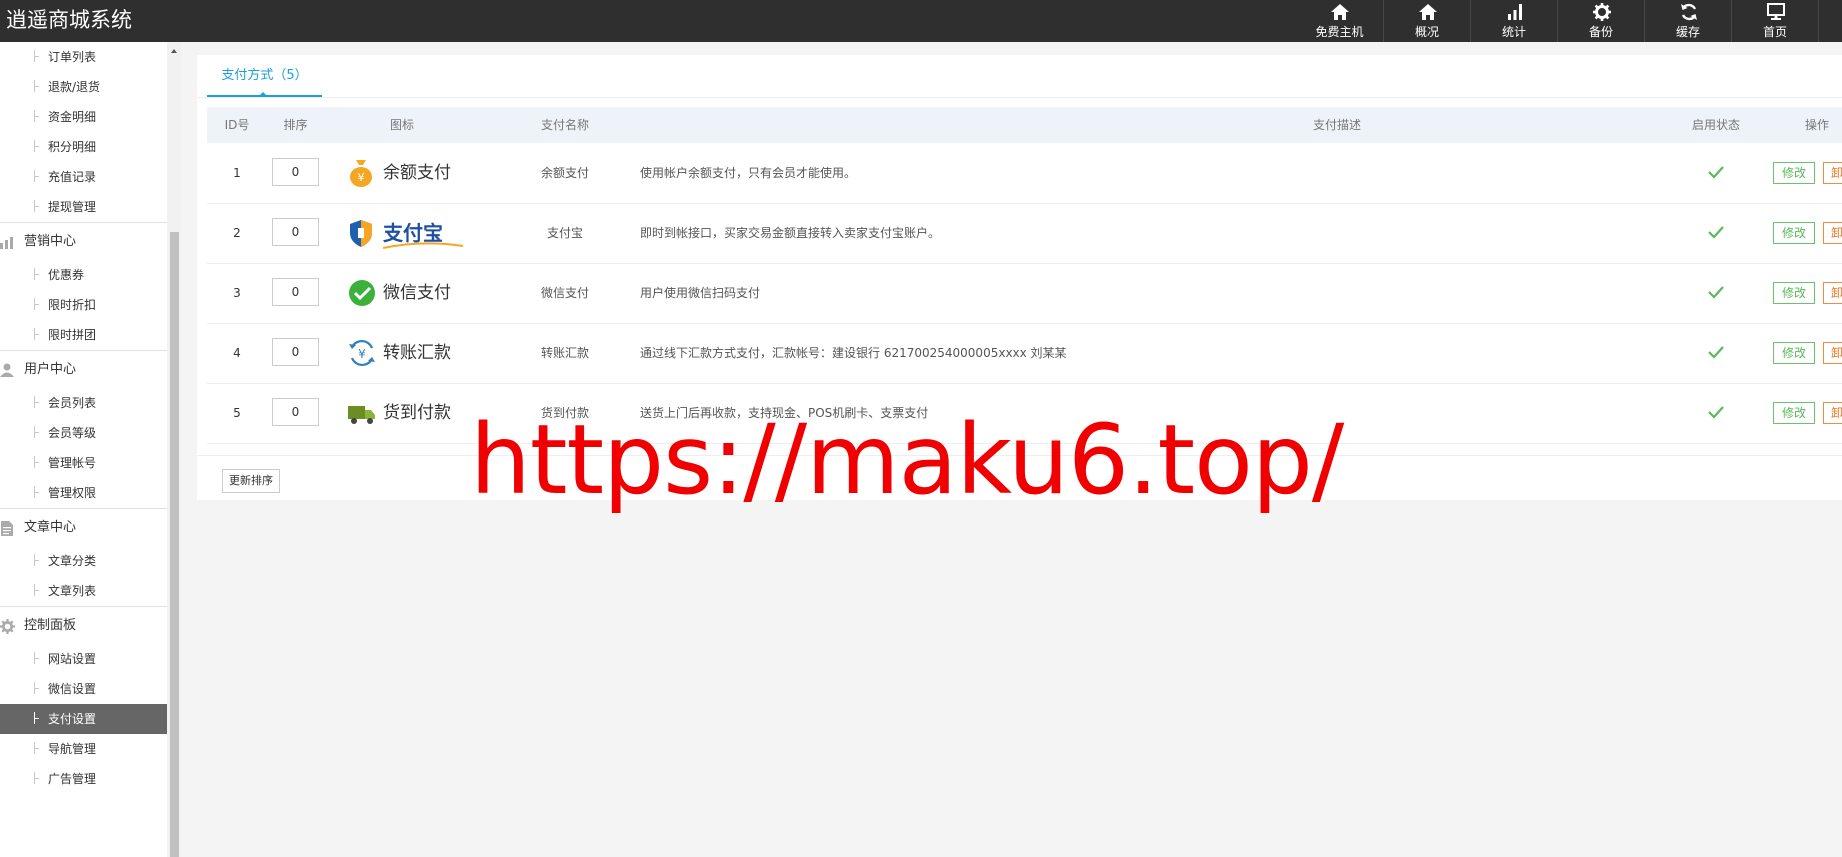 The width and height of the screenshot is (1842, 857). I want to click on topnav-label: 概况, so click(1426, 32).